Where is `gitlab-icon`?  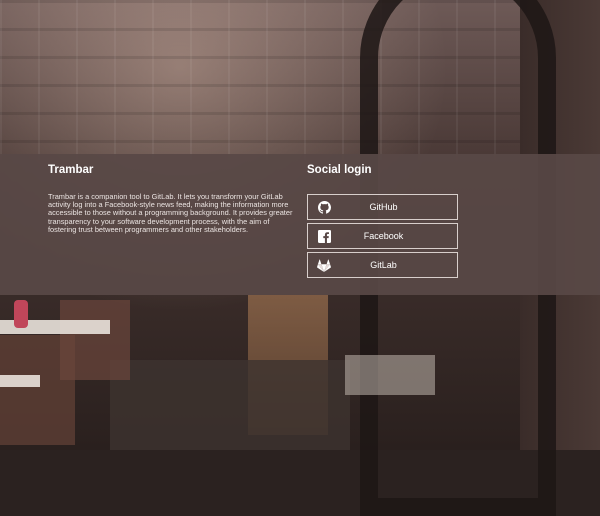
gitlab-icon is located at coordinates (324, 265).